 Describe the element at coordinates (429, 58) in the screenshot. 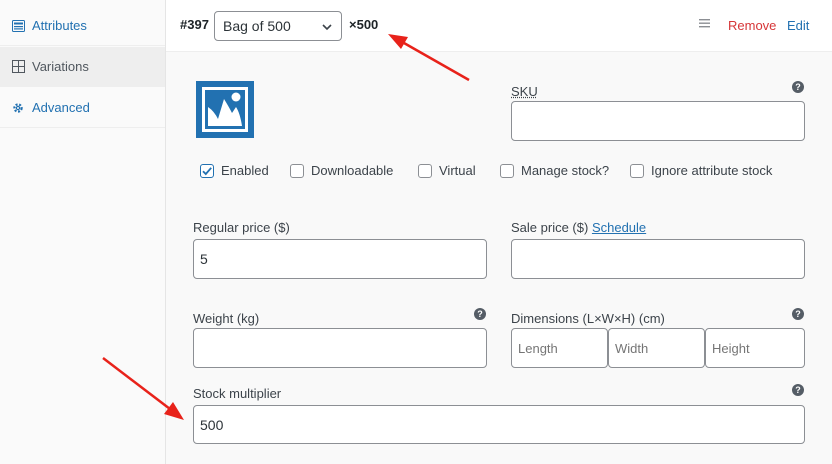

I see `annotation-arrow-top` at that location.